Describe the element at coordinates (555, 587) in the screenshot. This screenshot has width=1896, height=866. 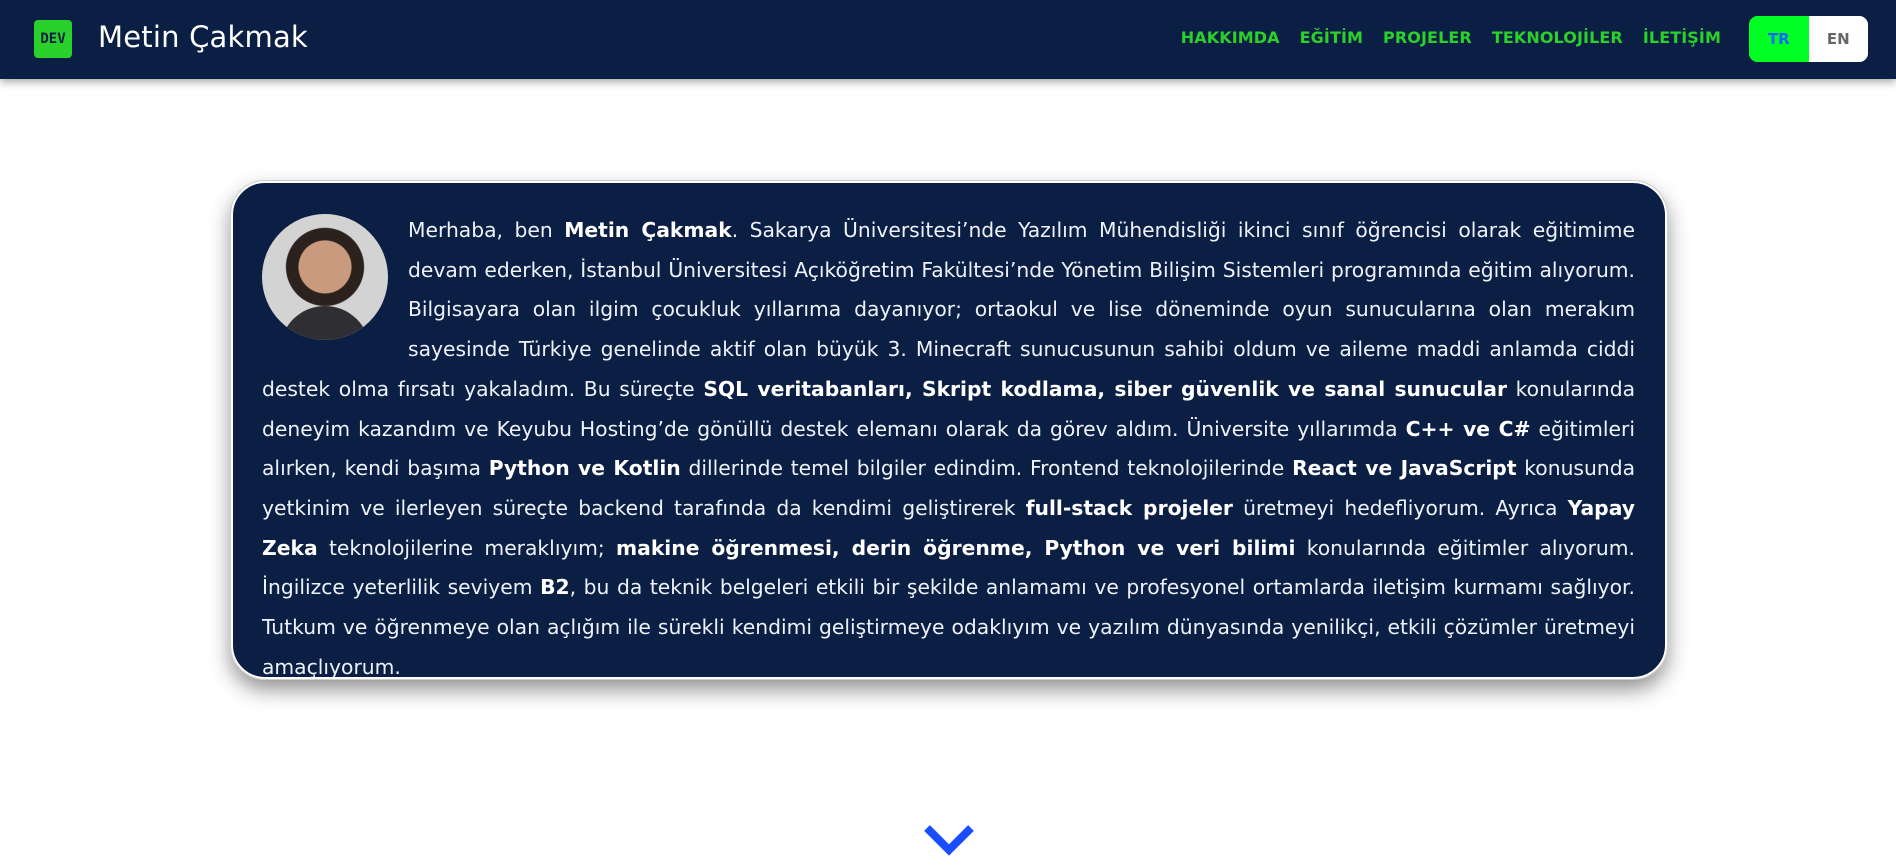
I see `about-text-highlight: B2` at that location.